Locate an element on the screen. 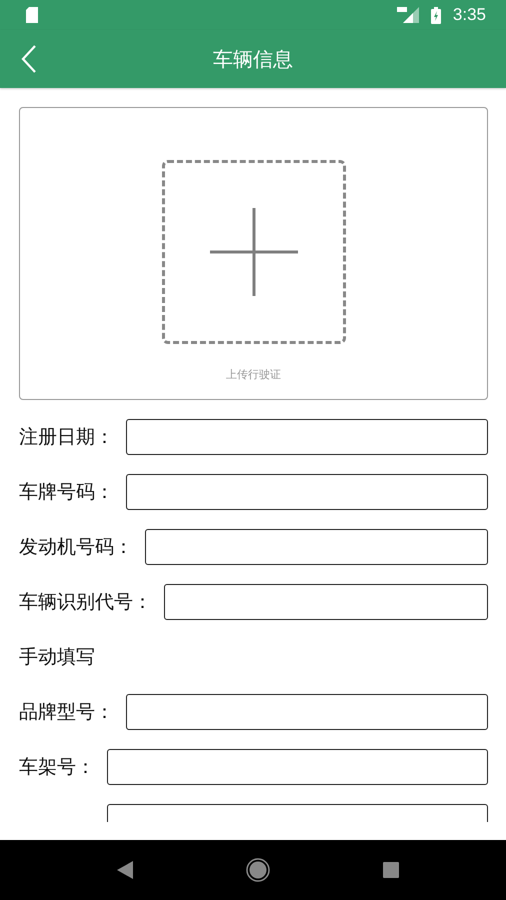  battery-icon is located at coordinates (435, 15).